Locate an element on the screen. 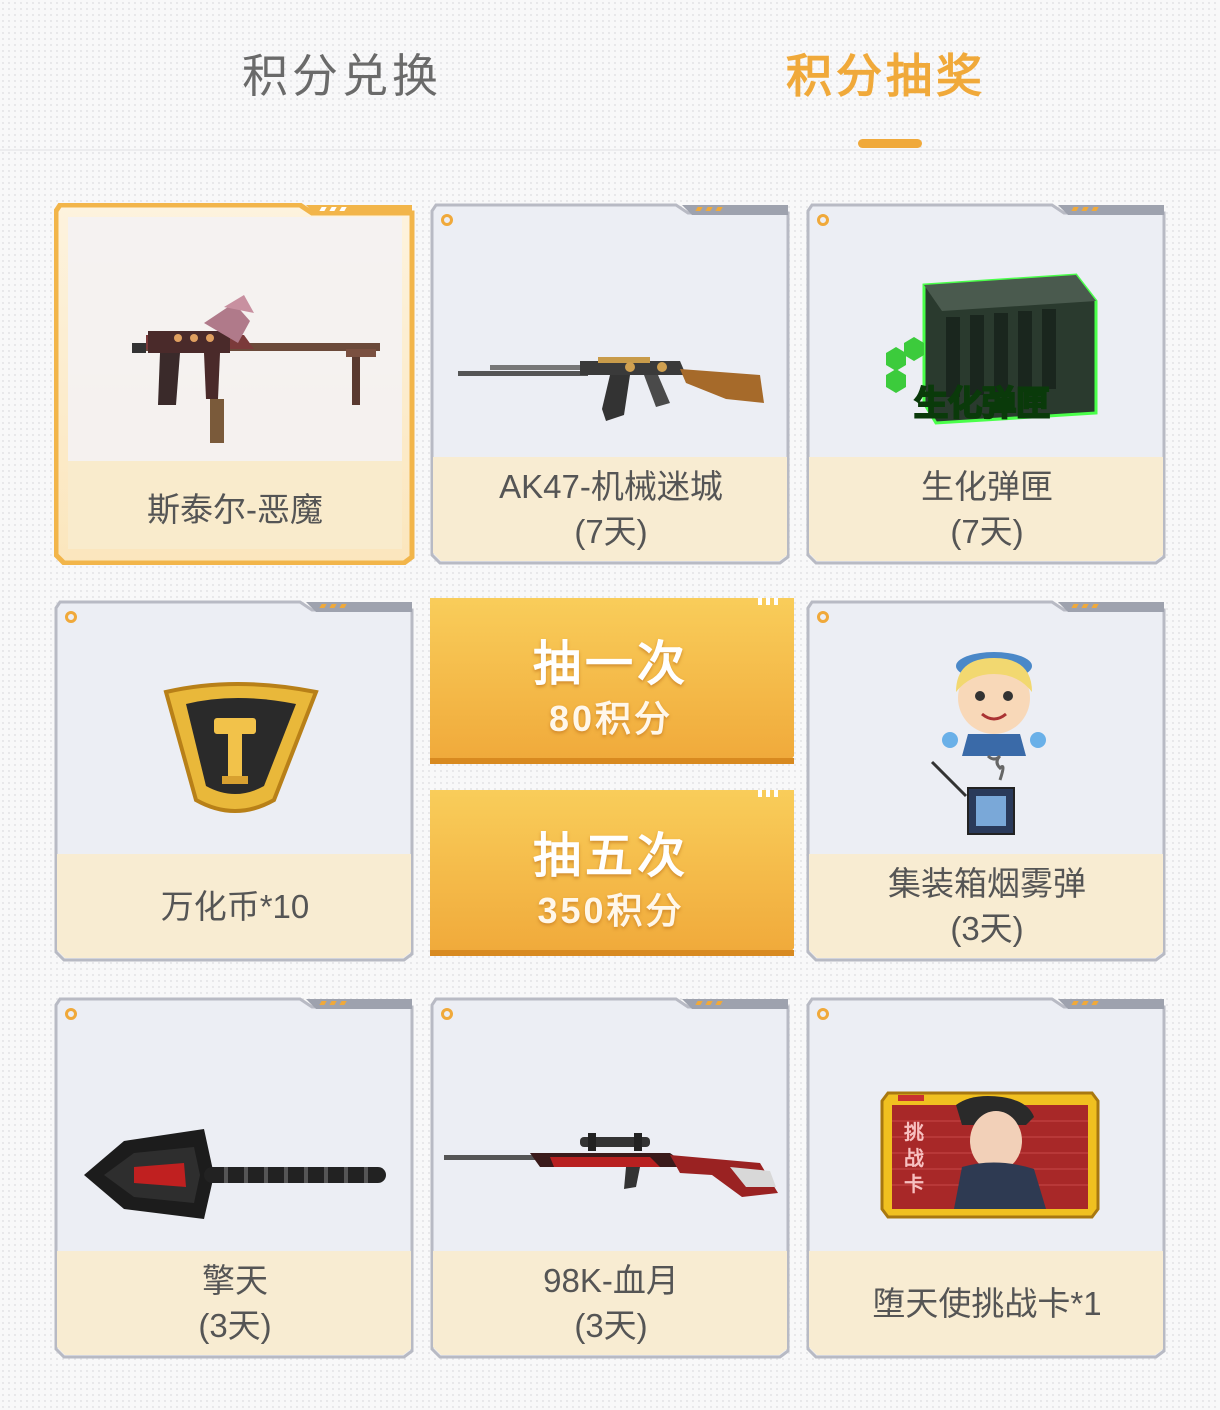  melee-weapon-icon is located at coordinates (235, 1174).